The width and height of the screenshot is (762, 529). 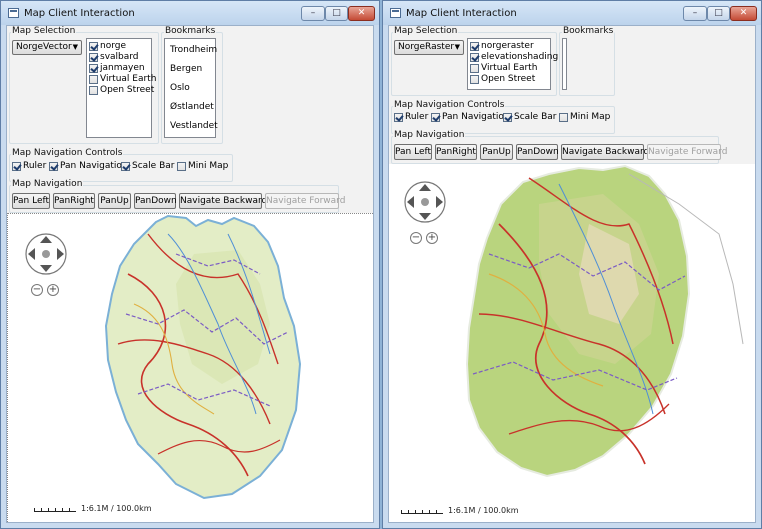 What do you see at coordinates (426, 31) in the screenshot?
I see `map-selection-label: Map Selection` at bounding box center [426, 31].